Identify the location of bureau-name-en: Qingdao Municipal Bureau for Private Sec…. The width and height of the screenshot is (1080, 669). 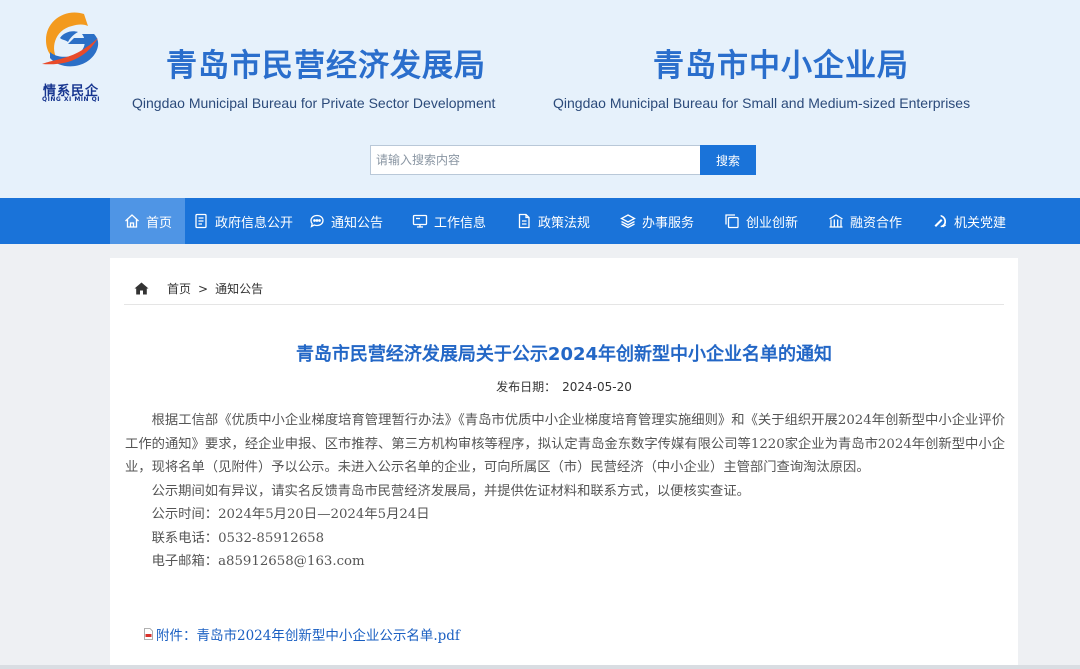
(314, 103).